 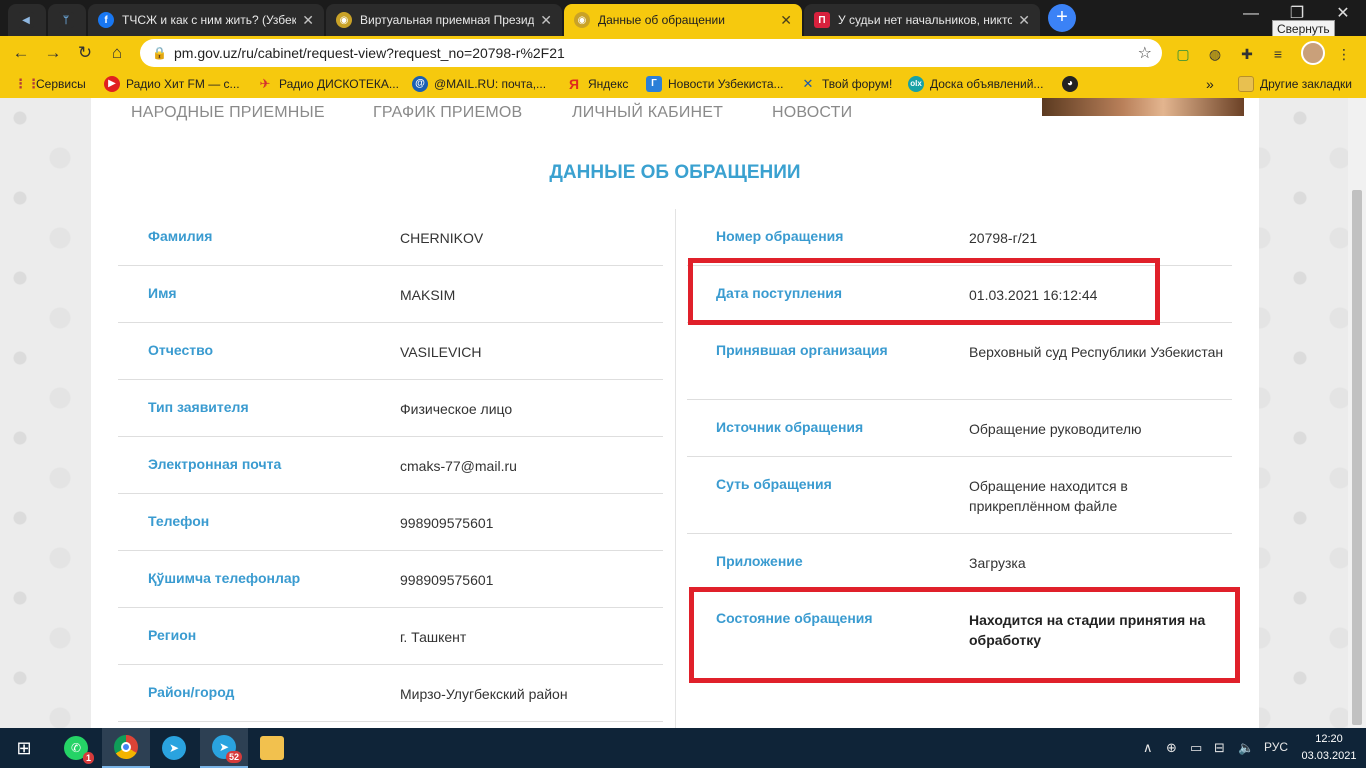 What do you see at coordinates (67, 20) in the screenshot?
I see `tab-pinned: ᛘ` at bounding box center [67, 20].